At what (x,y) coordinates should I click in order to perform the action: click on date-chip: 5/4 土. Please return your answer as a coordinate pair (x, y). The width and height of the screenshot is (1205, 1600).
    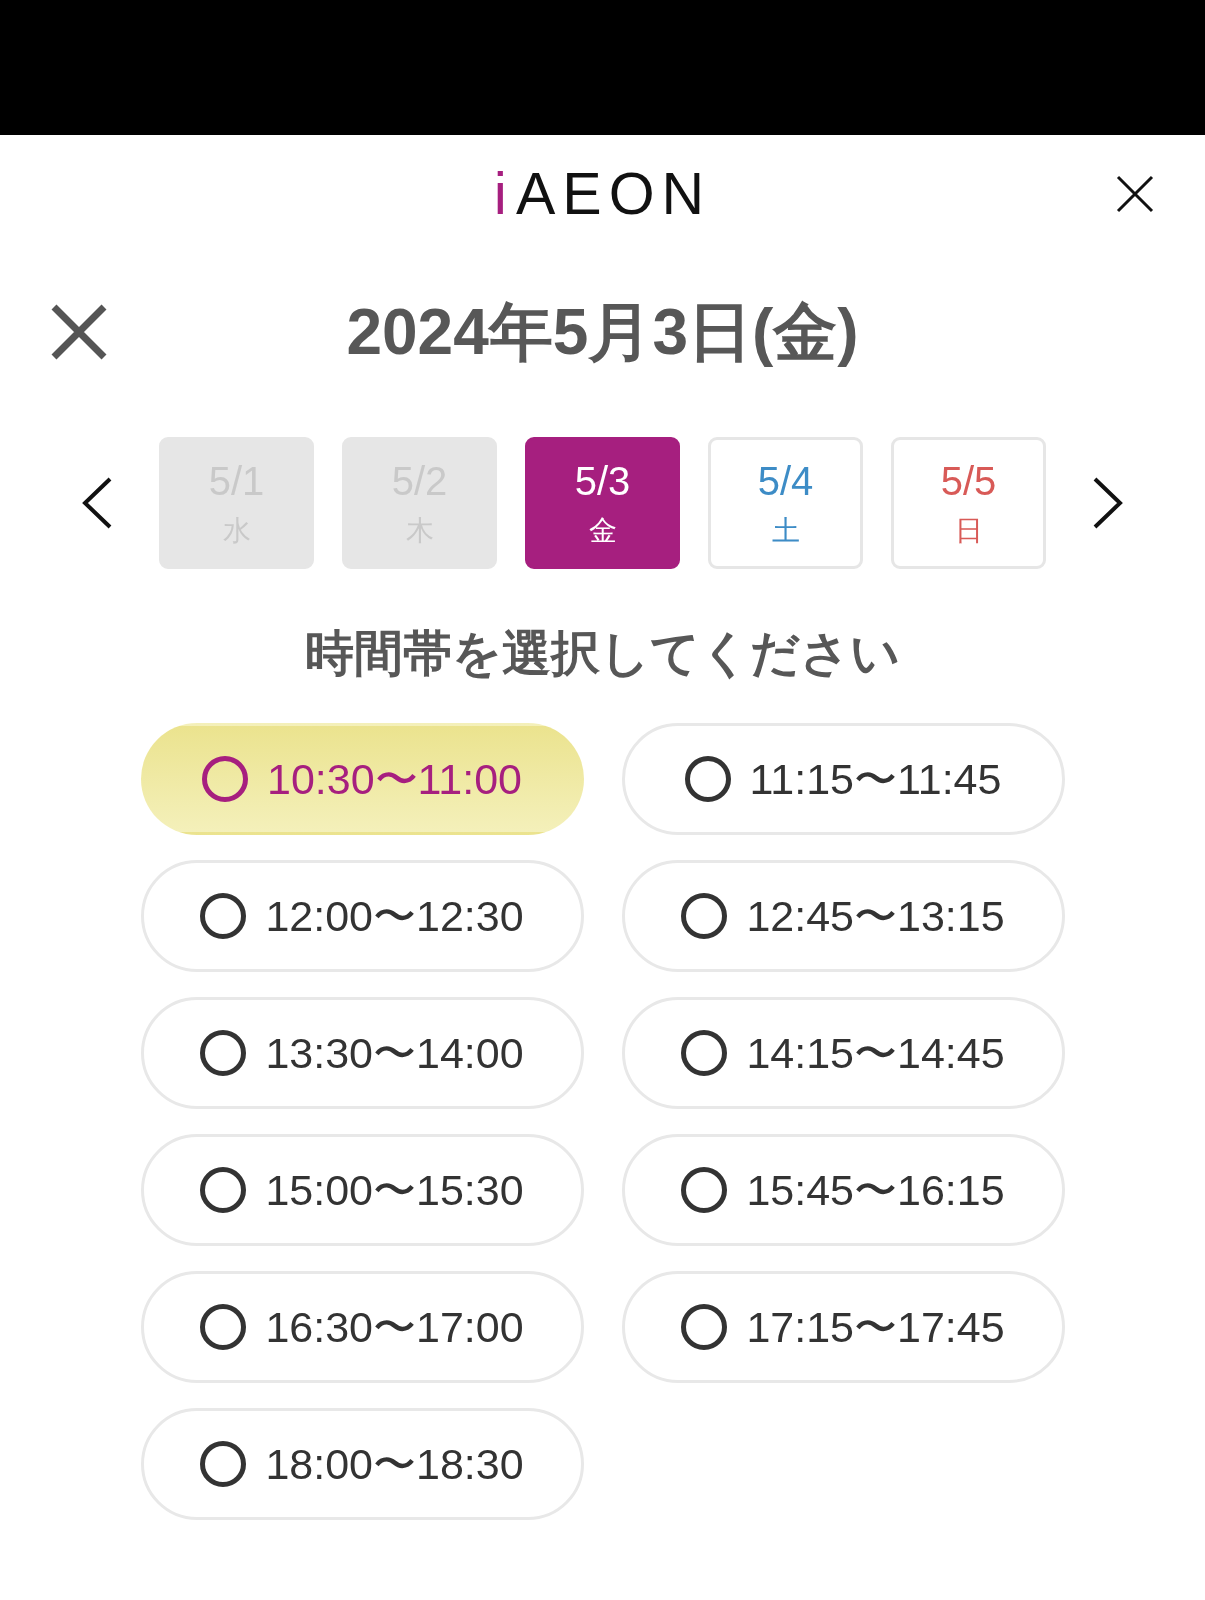
    Looking at the image, I should click on (785, 503).